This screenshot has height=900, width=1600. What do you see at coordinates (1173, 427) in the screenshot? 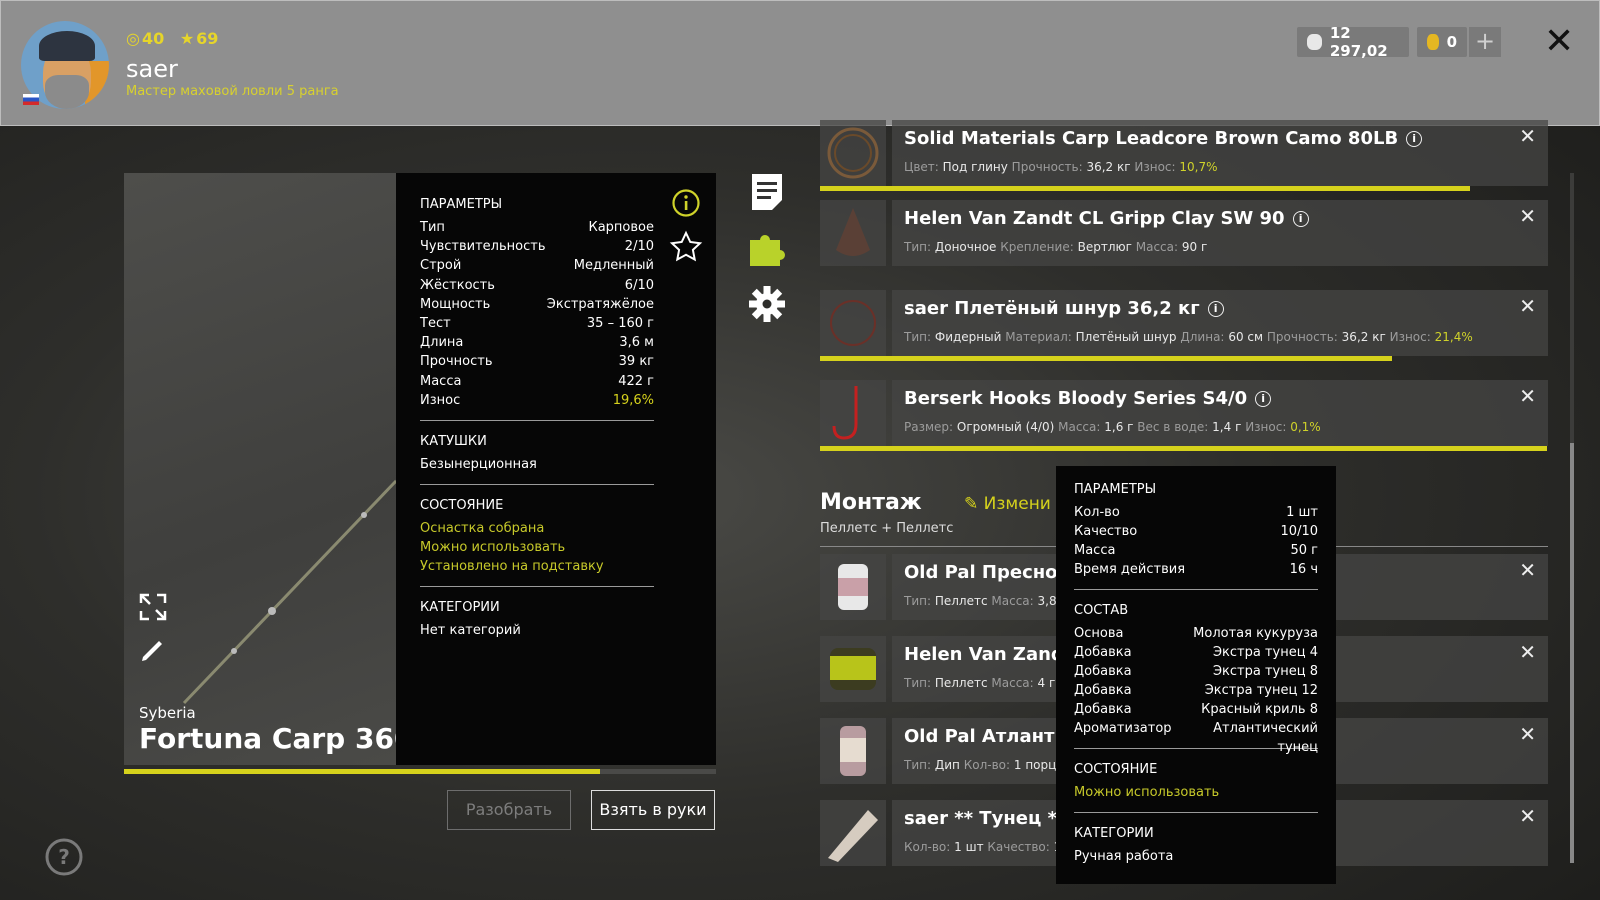
I see `detail-label: Вес в воде:` at bounding box center [1173, 427].